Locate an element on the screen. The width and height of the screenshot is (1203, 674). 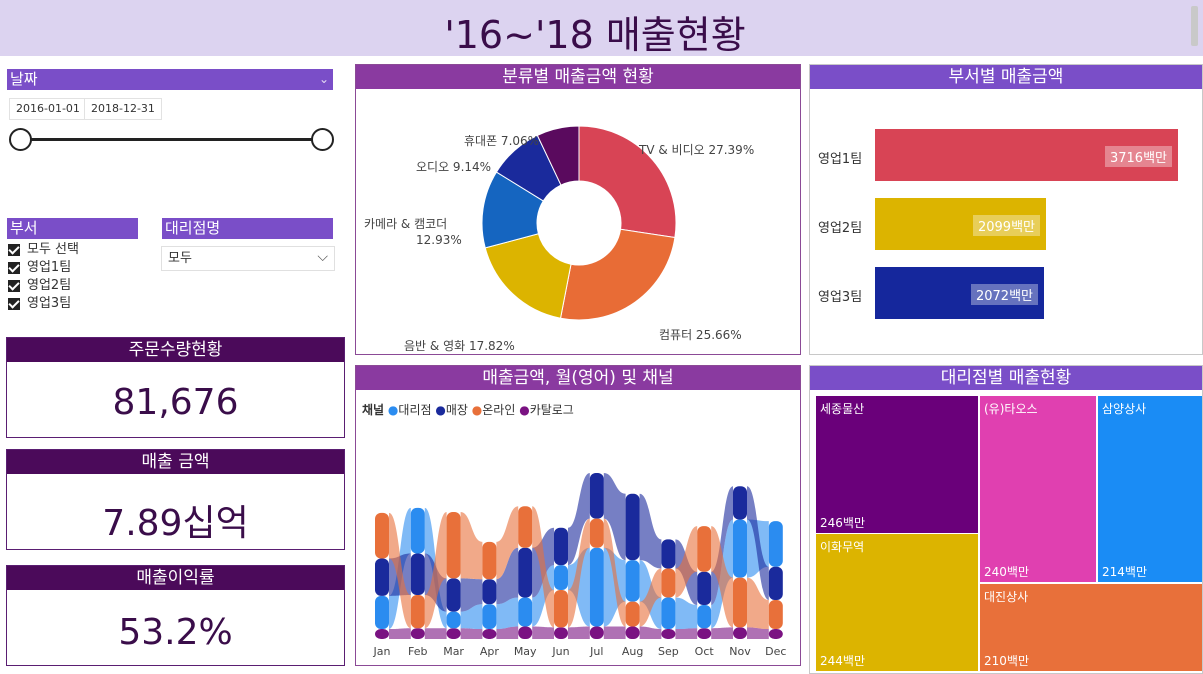
dept-slicer-header: 부서 is located at coordinates (72, 228).